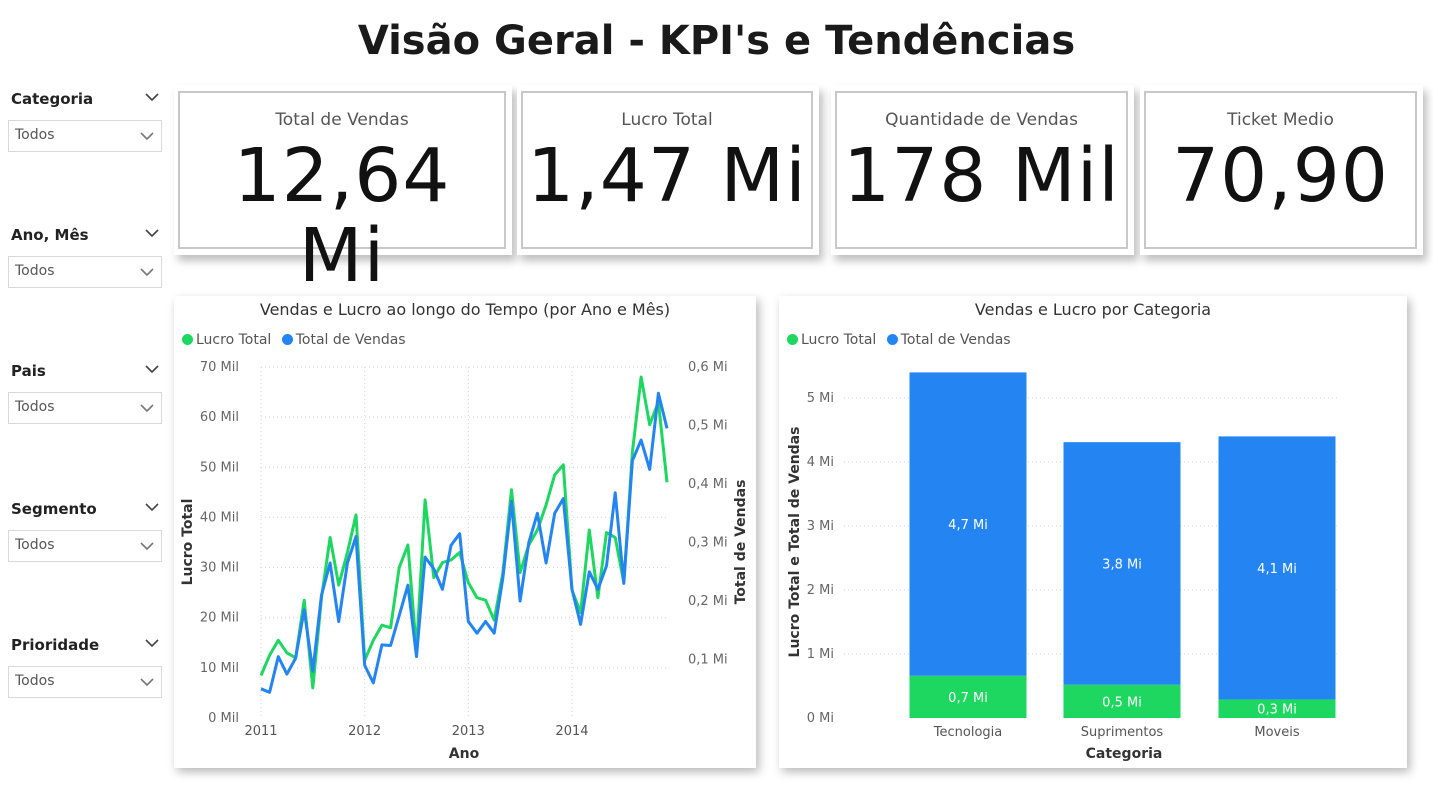  I want to click on kpi-card-quantidade-de-vendas: Quantidade de Vendas 178 Mil, so click(981, 170).